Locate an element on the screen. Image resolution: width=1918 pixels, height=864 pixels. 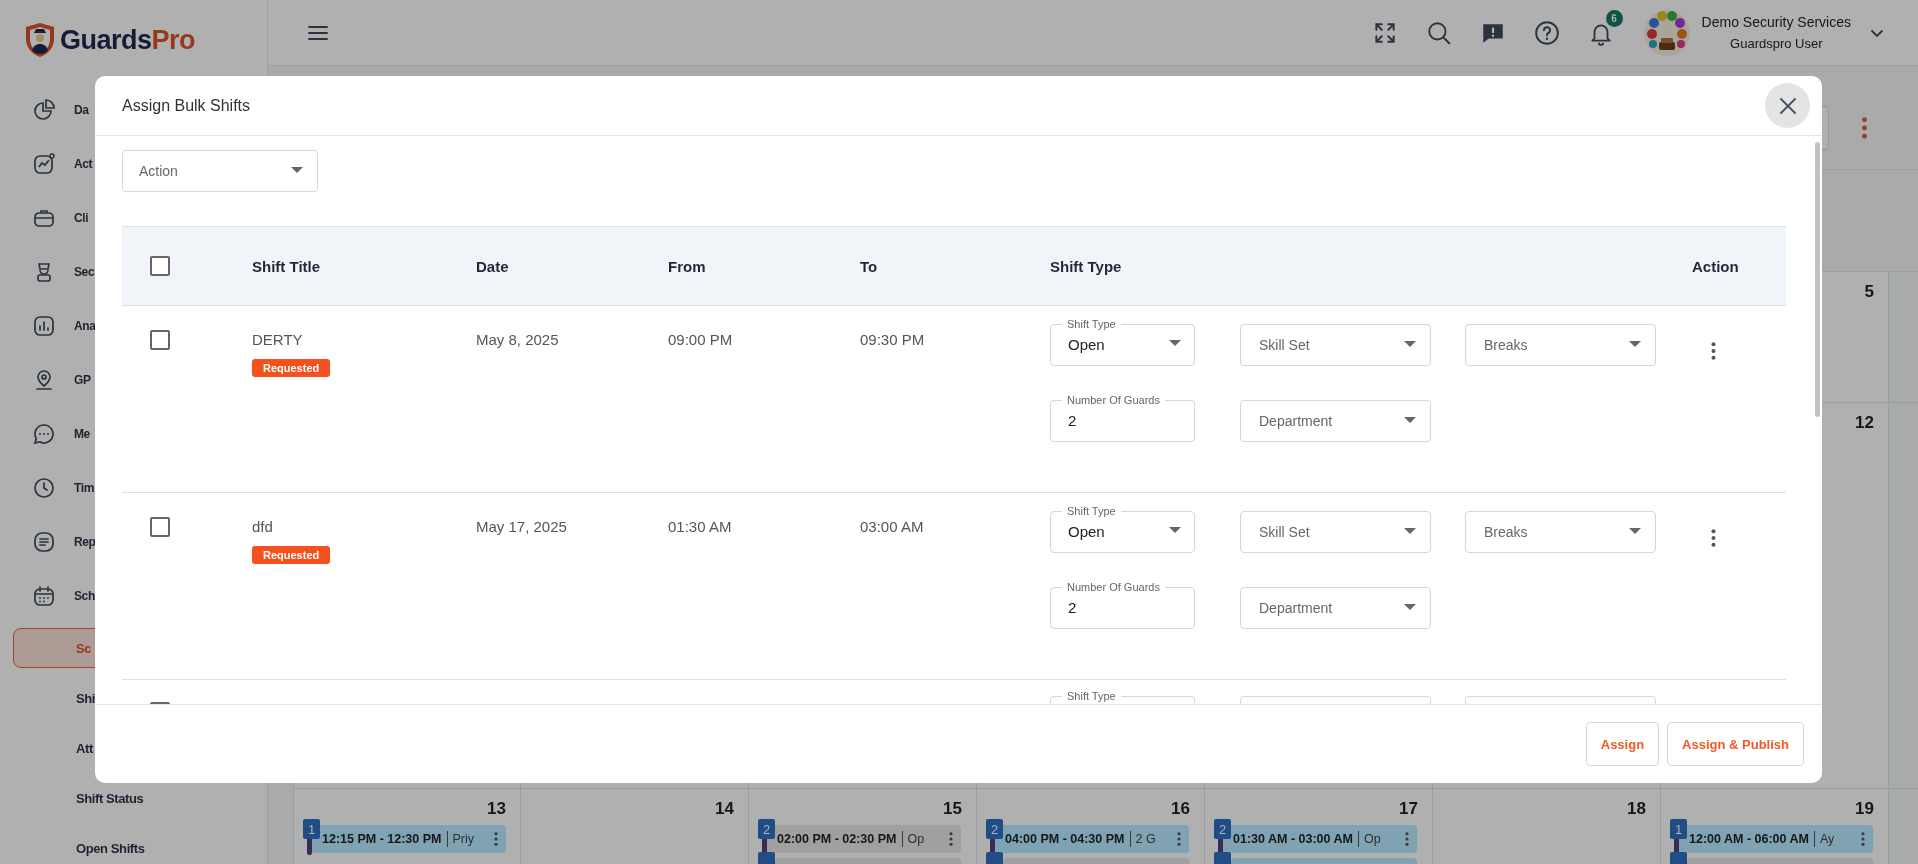
column-header: To is located at coordinates (869, 266).